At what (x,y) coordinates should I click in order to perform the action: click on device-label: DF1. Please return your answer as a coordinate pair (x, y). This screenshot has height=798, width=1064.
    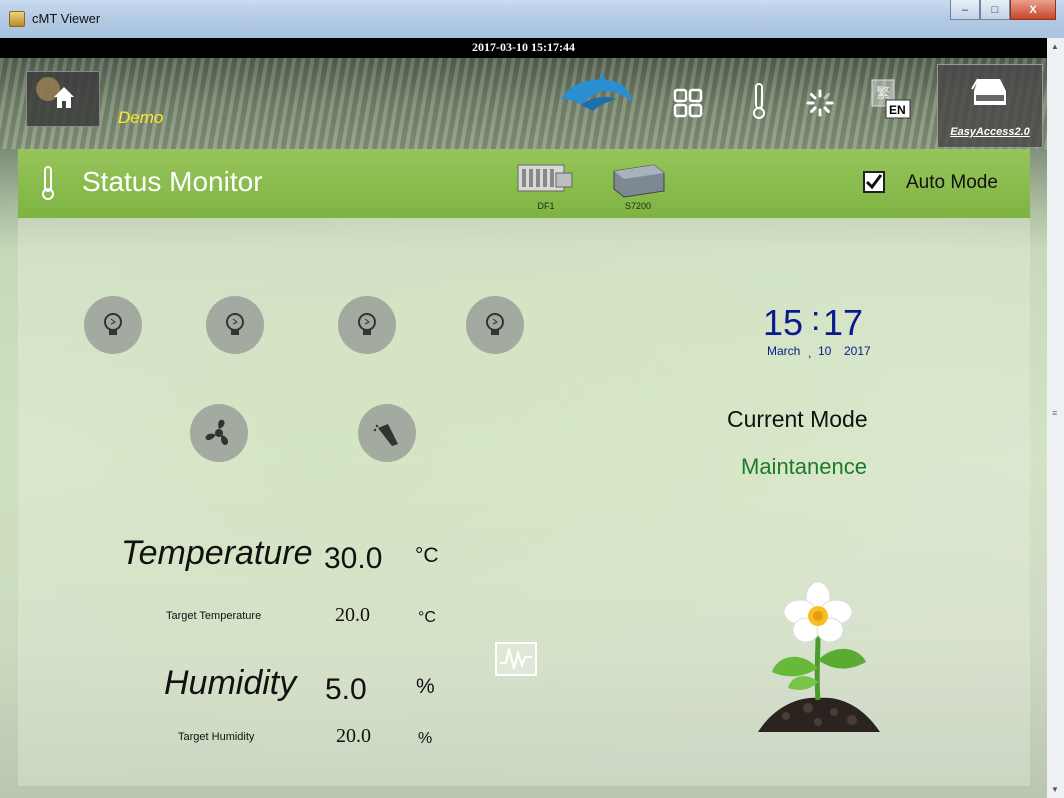
    Looking at the image, I should click on (546, 206).